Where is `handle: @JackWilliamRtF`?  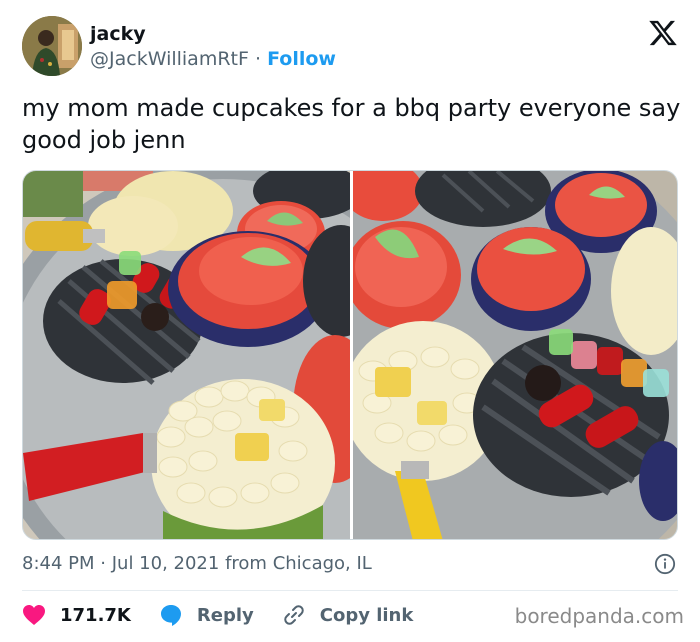 handle: @JackWilliamRtF is located at coordinates (169, 59).